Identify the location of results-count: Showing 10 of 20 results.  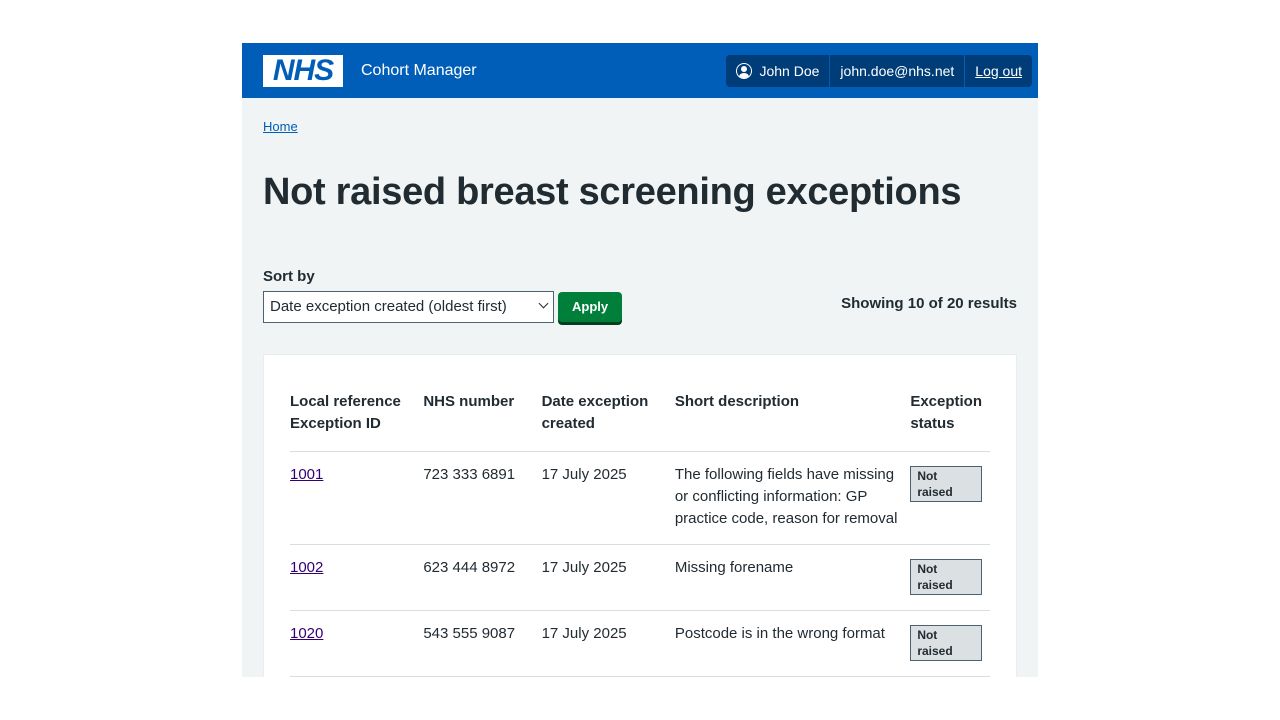
(929, 303).